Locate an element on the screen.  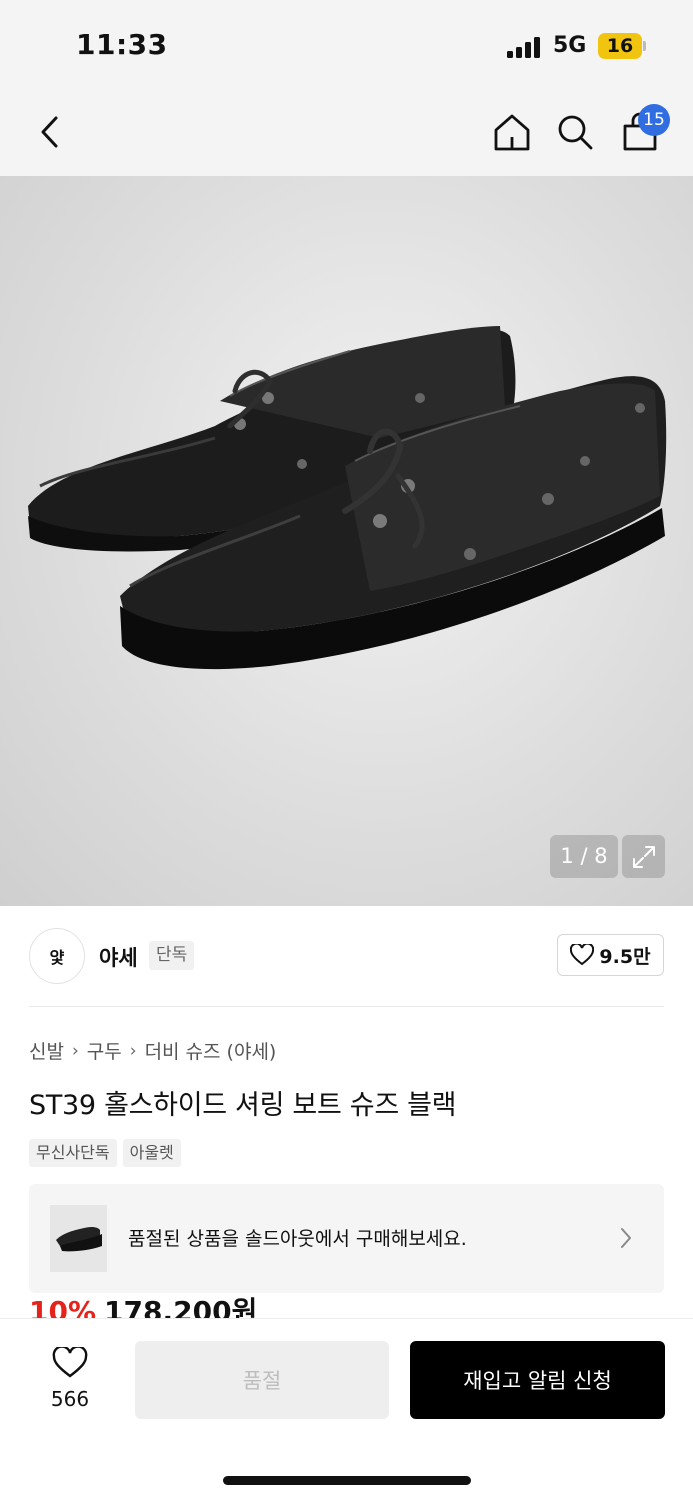
search-icon is located at coordinates (575, 132).